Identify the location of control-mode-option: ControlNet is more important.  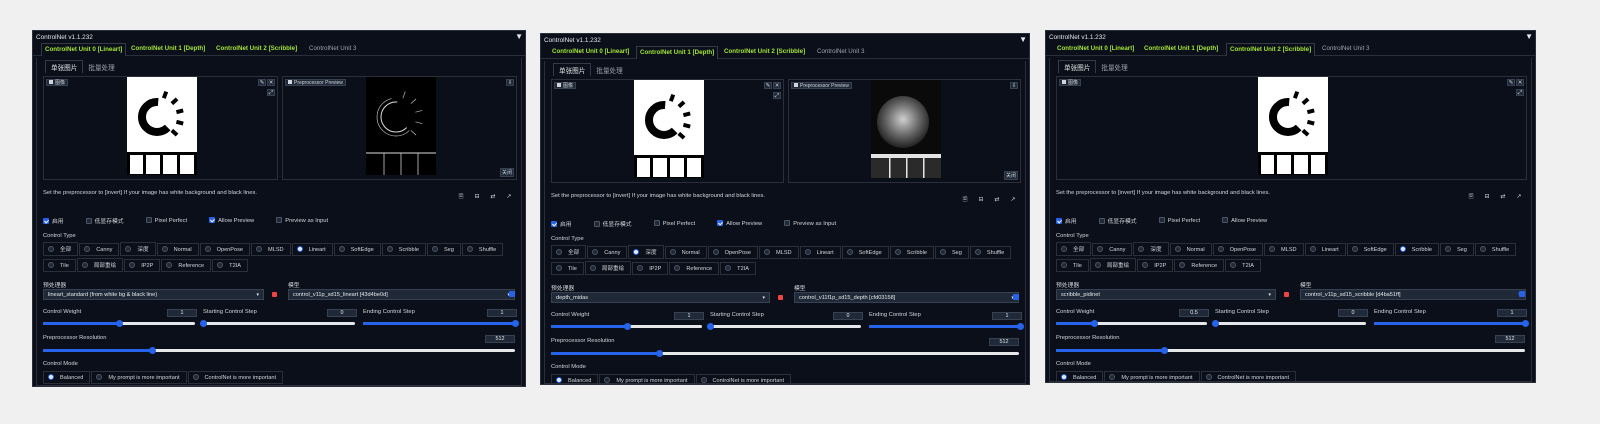
(235, 377).